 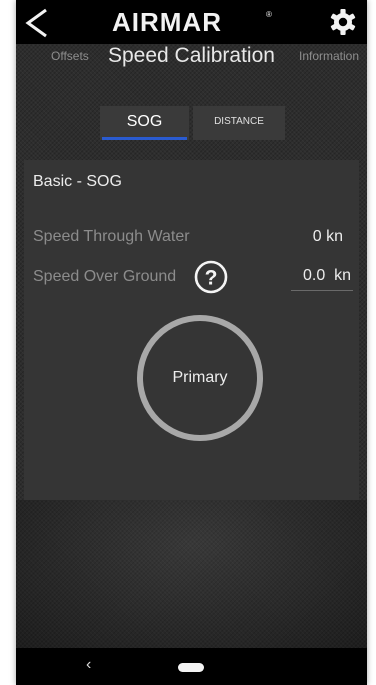 I want to click on primary-button: Primary, so click(x=200, y=378).